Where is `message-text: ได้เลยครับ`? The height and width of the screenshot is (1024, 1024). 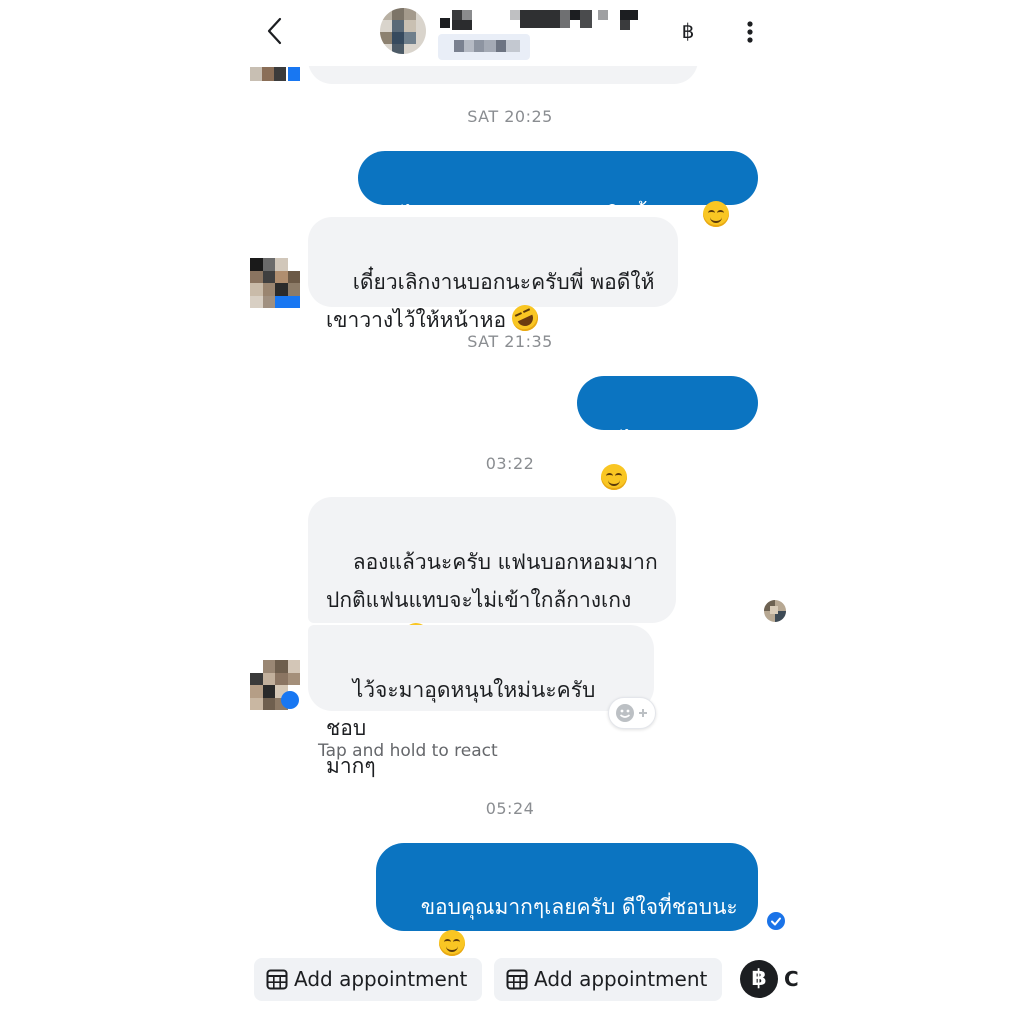 message-text: ได้เลยครับ is located at coordinates (669, 441).